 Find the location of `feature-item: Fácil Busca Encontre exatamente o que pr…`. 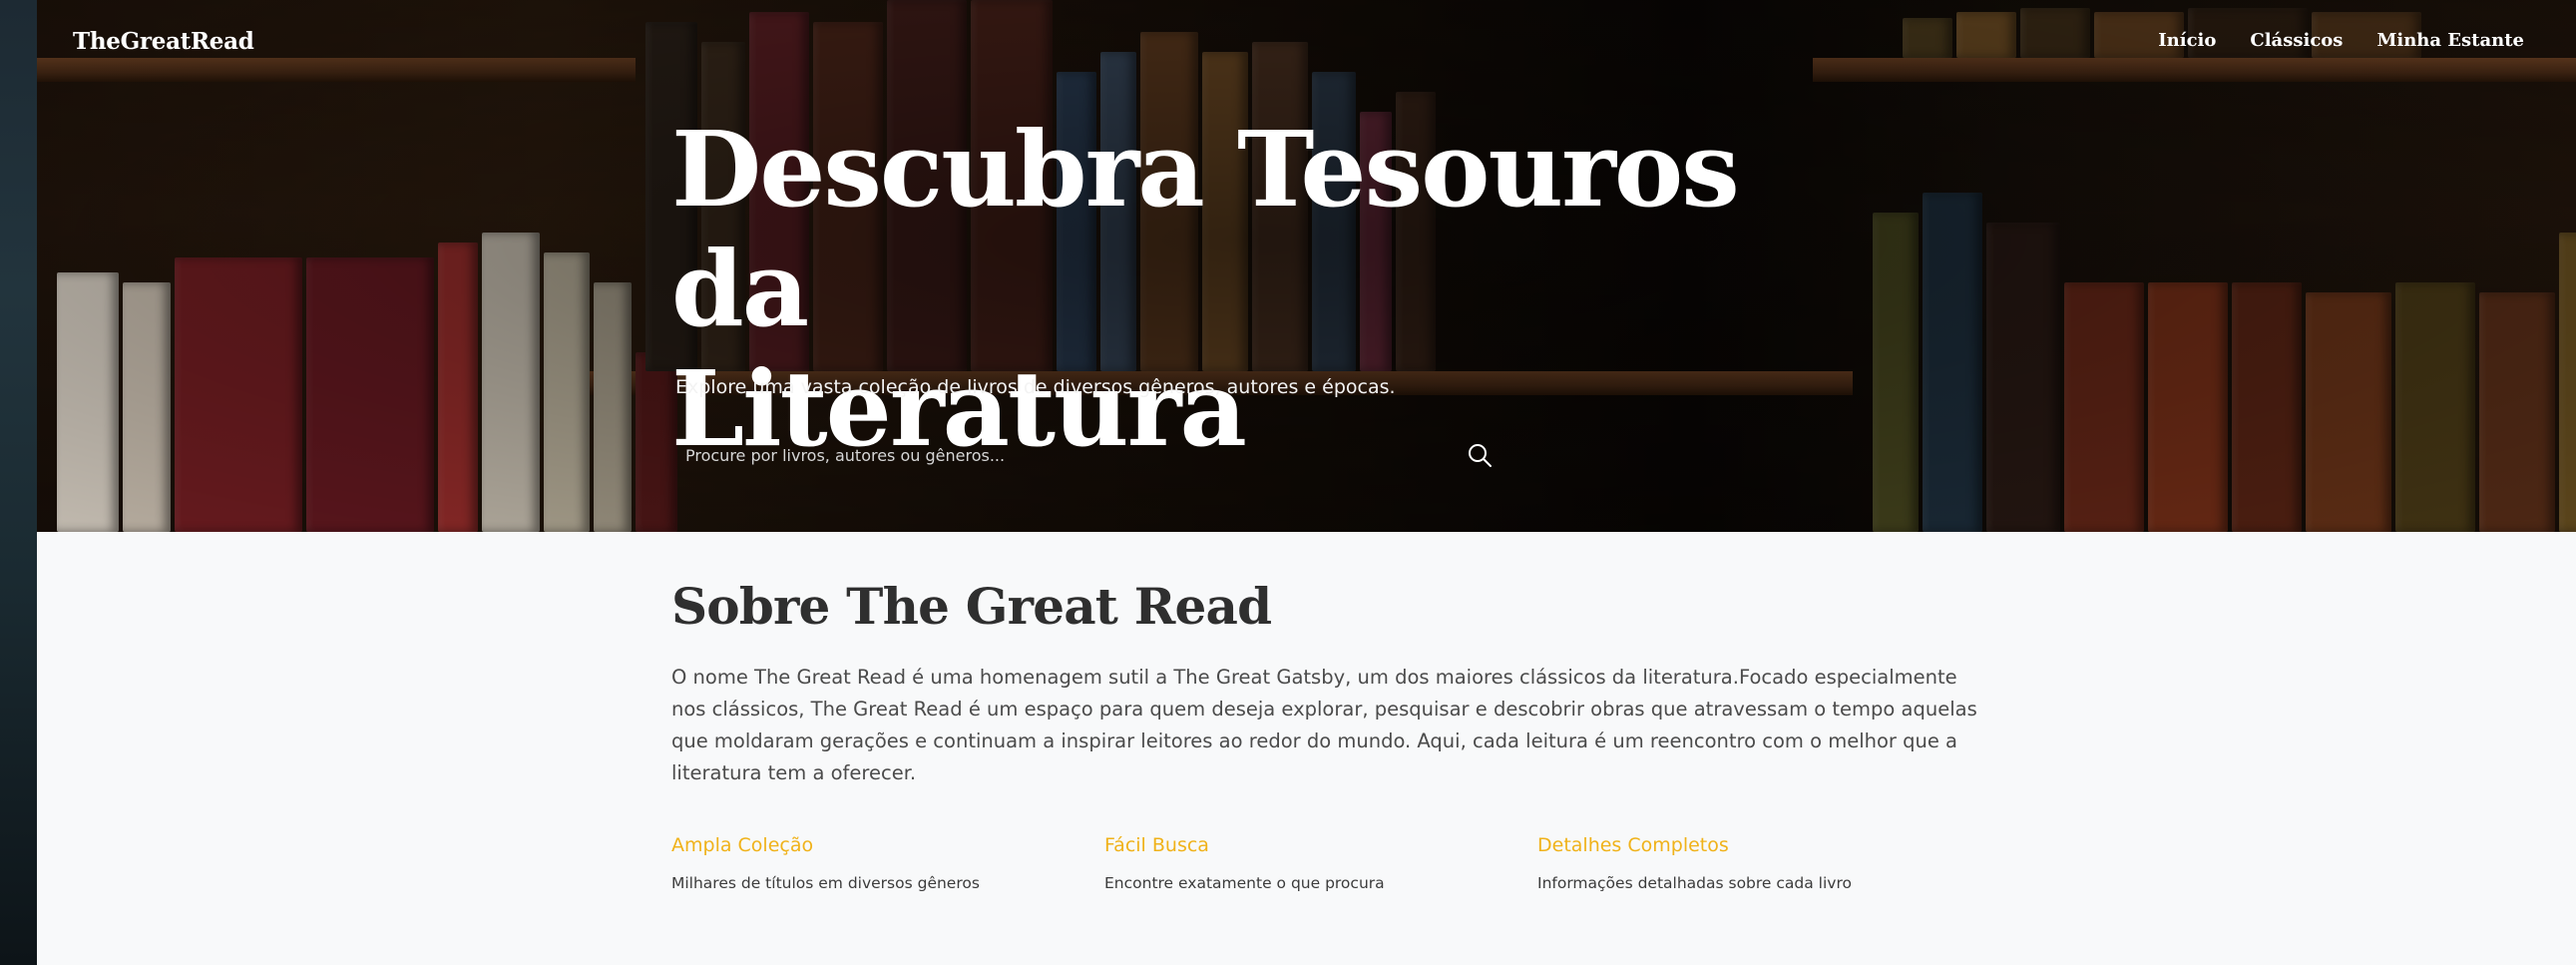

feature-item: Fácil Busca Encontre exatamente o que pr… is located at coordinates (1320, 863).